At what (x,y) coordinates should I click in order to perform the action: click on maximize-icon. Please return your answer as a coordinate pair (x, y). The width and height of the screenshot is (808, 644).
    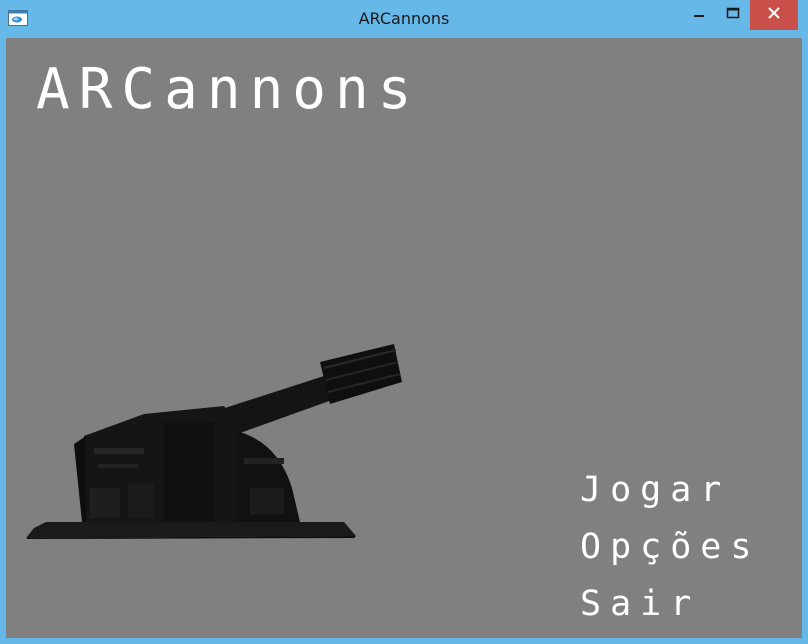
    Looking at the image, I should click on (733, 15).